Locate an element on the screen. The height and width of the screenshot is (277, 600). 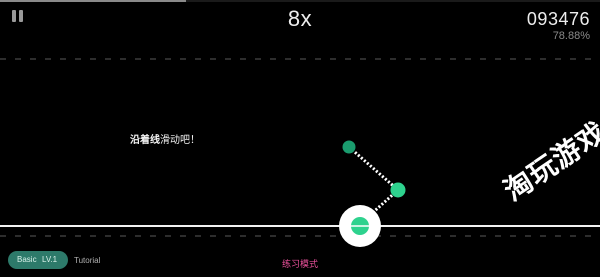
practice-mode-label: 练习模式 is located at coordinates (299, 264).